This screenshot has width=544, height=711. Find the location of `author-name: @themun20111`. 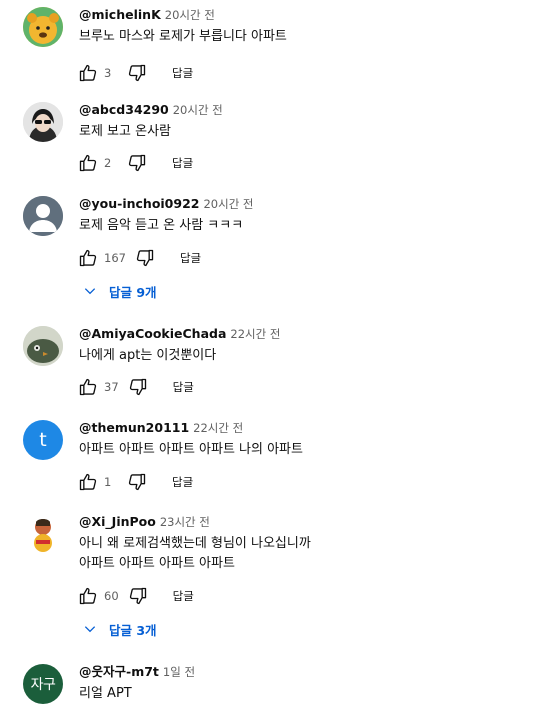

author-name: @themun20111 is located at coordinates (134, 427).